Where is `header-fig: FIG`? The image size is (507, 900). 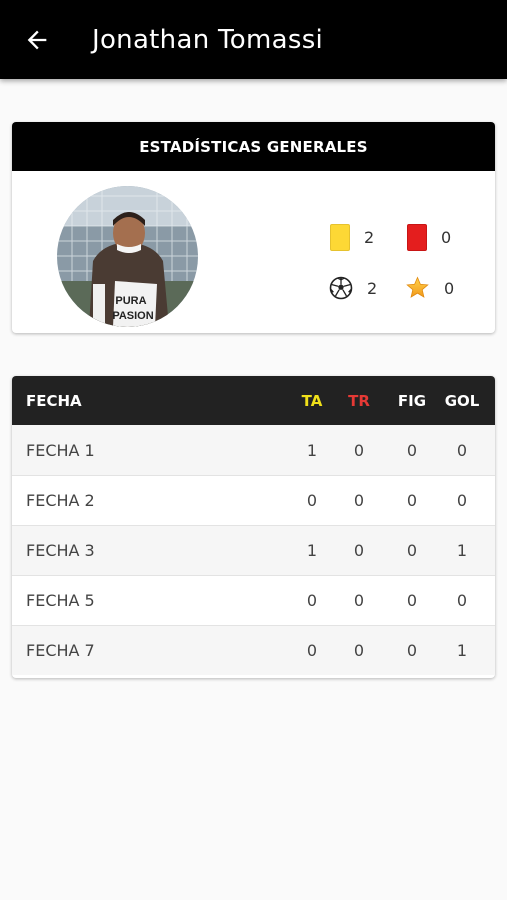 header-fig: FIG is located at coordinates (412, 400).